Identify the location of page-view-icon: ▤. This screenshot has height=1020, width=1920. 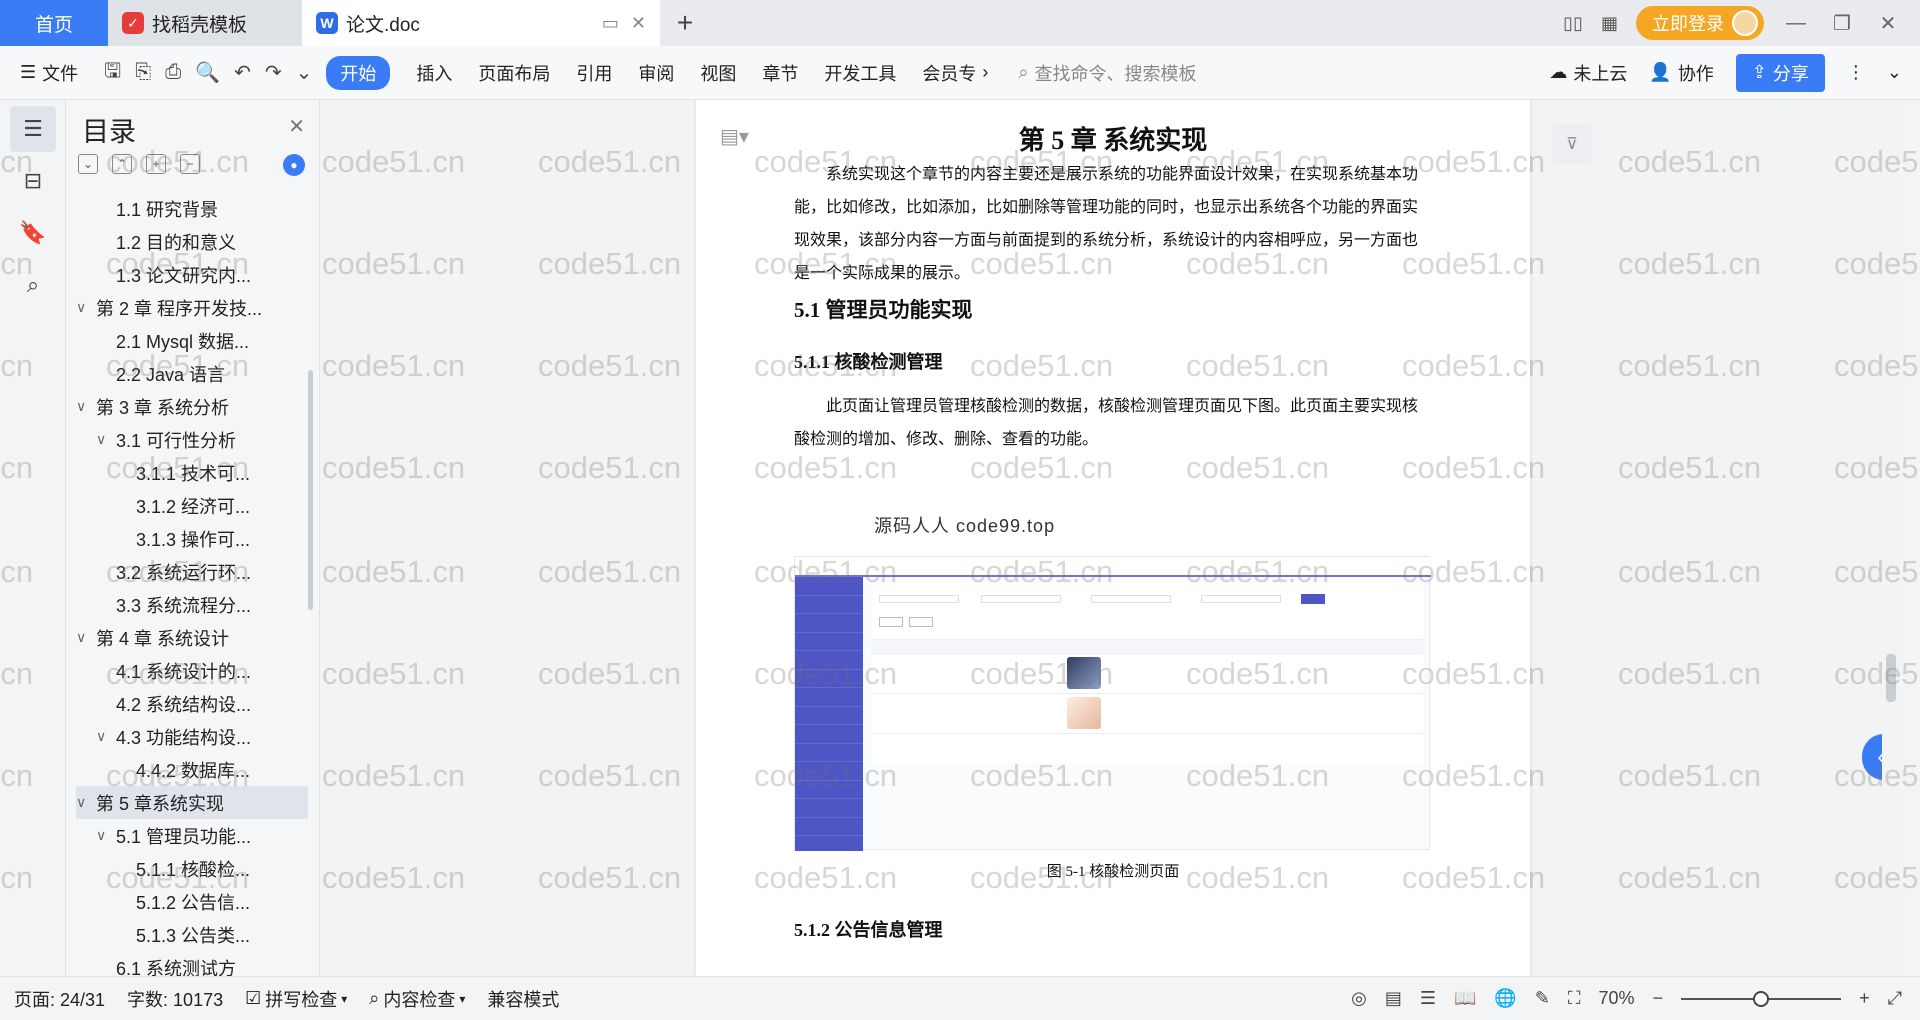
(1393, 998).